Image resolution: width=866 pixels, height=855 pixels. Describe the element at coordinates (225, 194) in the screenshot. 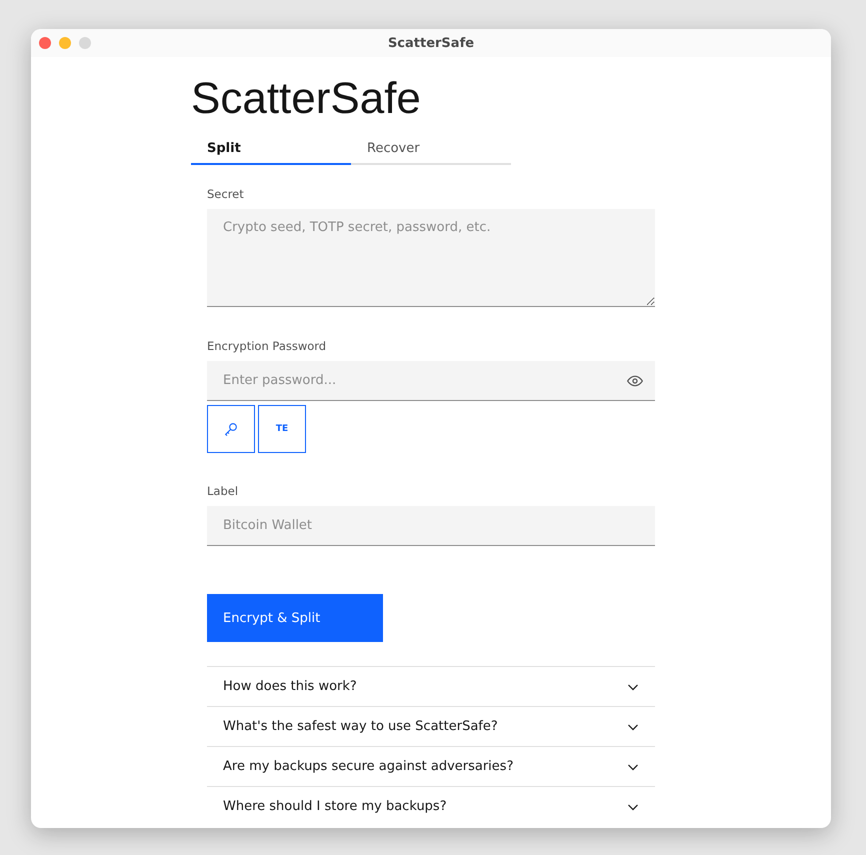

I see `field-label: Secret` at that location.